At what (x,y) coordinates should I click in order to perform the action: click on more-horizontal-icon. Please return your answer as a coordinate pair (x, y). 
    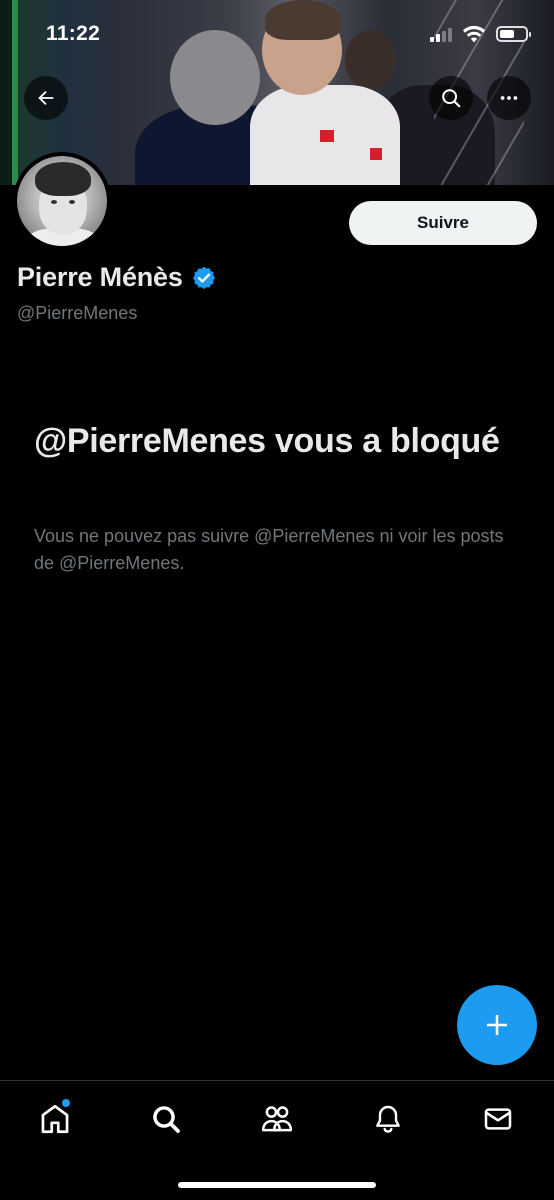
    Looking at the image, I should click on (509, 98).